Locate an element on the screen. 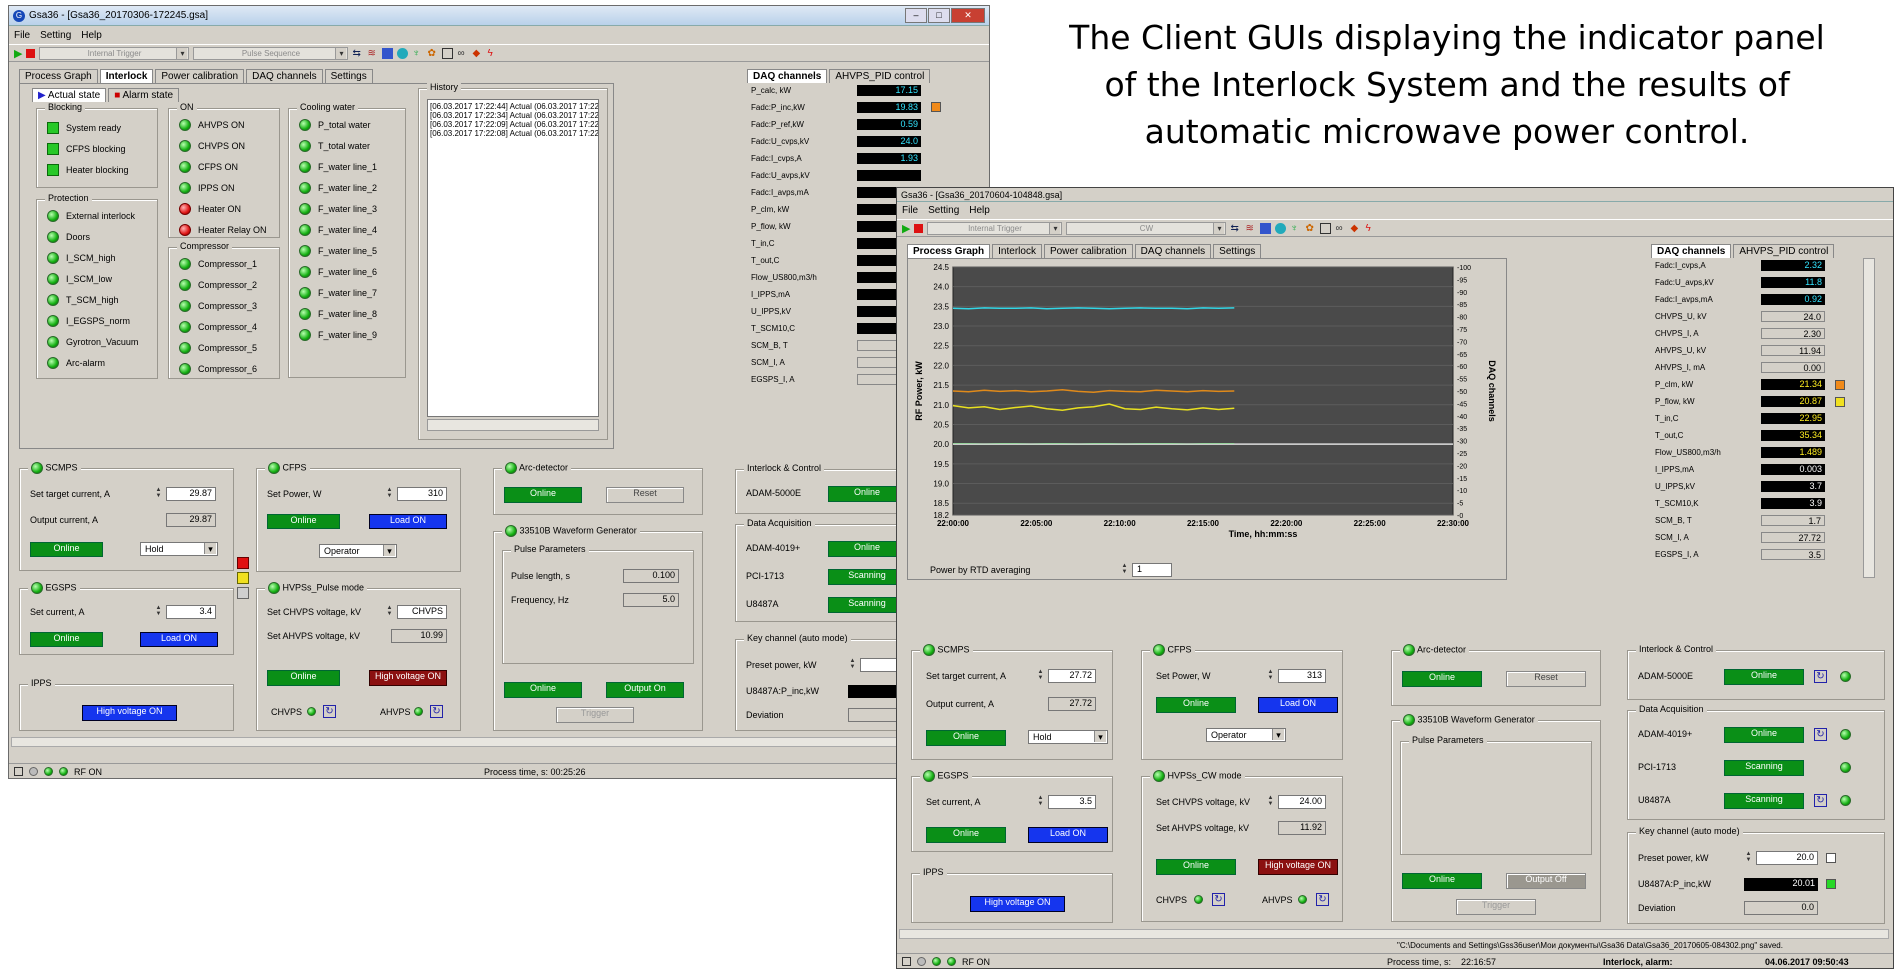  set-current-input: 3.5 is located at coordinates (1072, 802).